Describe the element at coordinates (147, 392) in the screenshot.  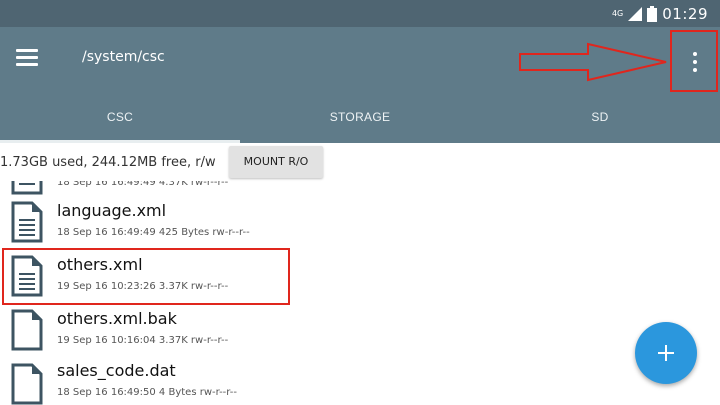
I see `file-meta: 18 Sep 16 16:49:50 4 Bytes rw-r--r--` at that location.